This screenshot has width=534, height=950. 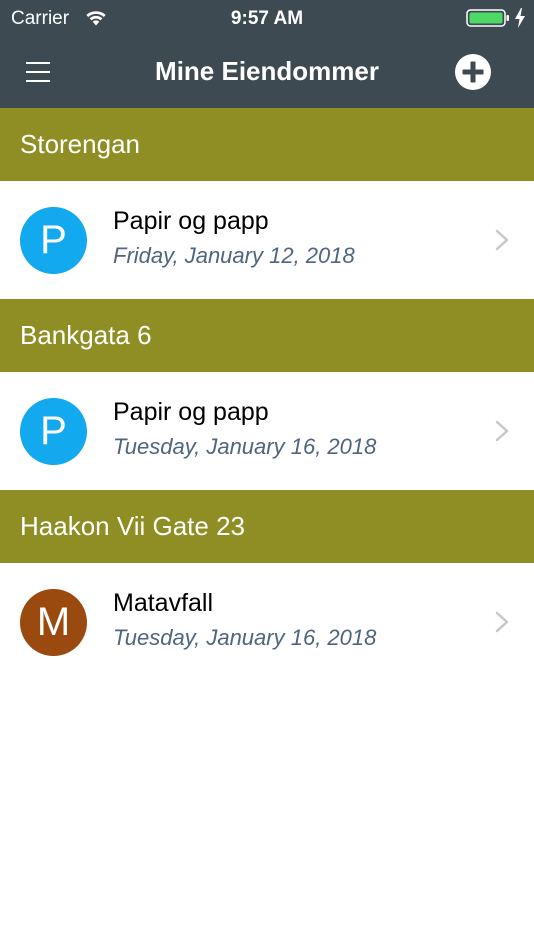 What do you see at coordinates (267, 72) in the screenshot?
I see `navigation-bar: Mine Eiendommer` at bounding box center [267, 72].